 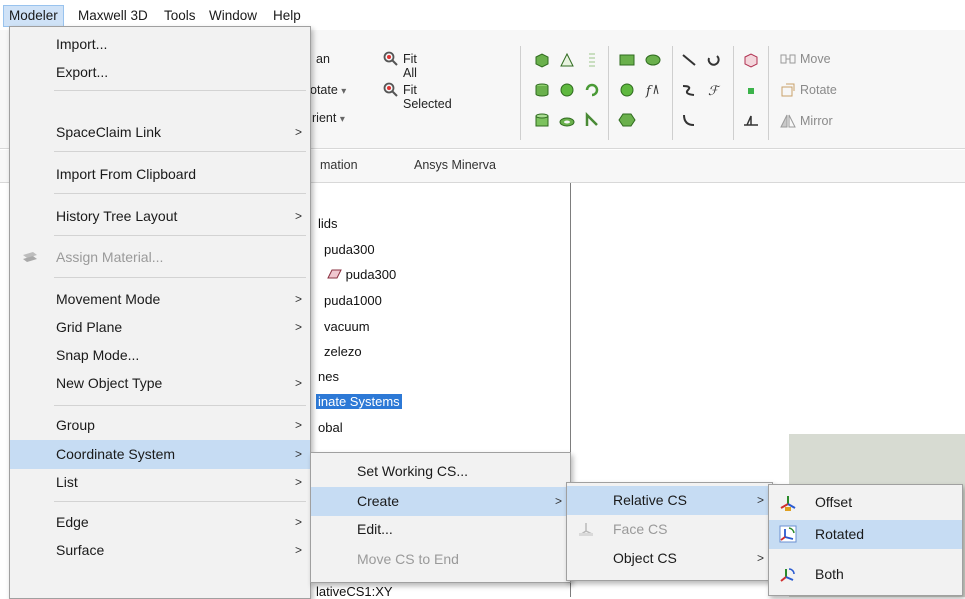 What do you see at coordinates (328, 223) in the screenshot?
I see `tree-item-solids: lids` at bounding box center [328, 223].